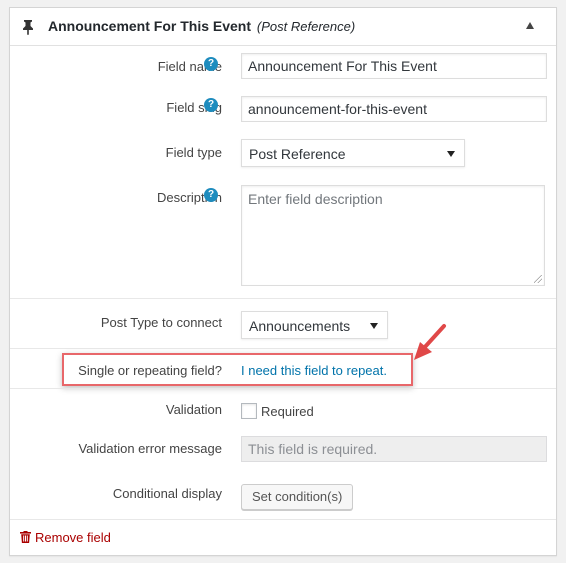 This screenshot has height=563, width=566. I want to click on field-type-label: Field type, so click(193, 152).